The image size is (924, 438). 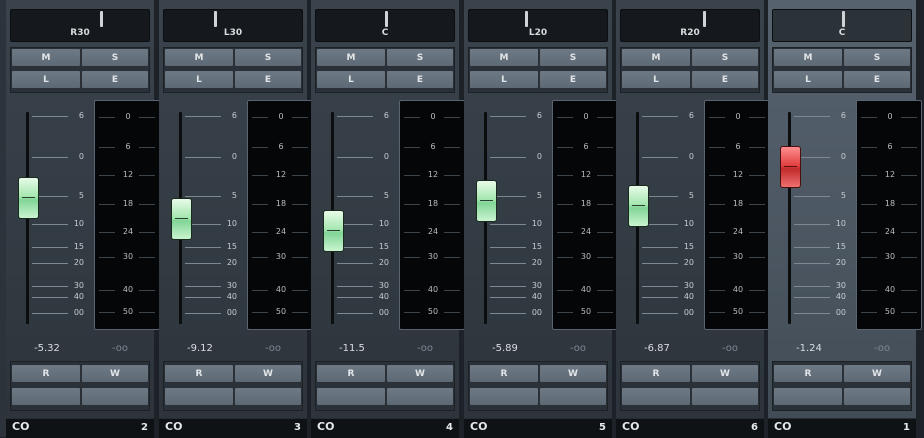 I want to click on fader-scale-label: 10, so click(x=688, y=223).